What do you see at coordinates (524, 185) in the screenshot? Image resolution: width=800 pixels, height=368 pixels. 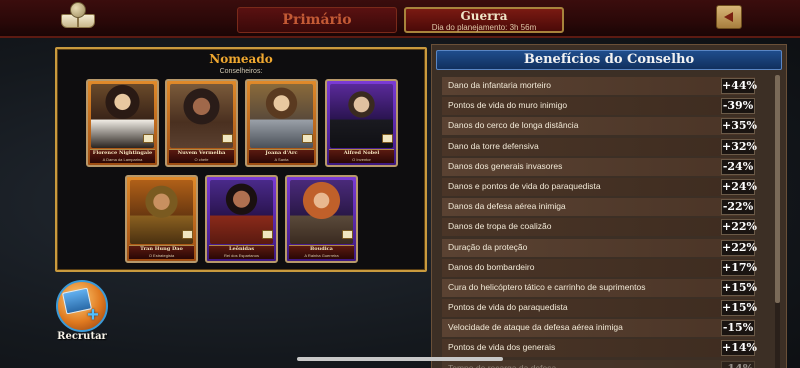 I see `benefit-label: Danos e pontos de vida do paraquedista` at bounding box center [524, 185].